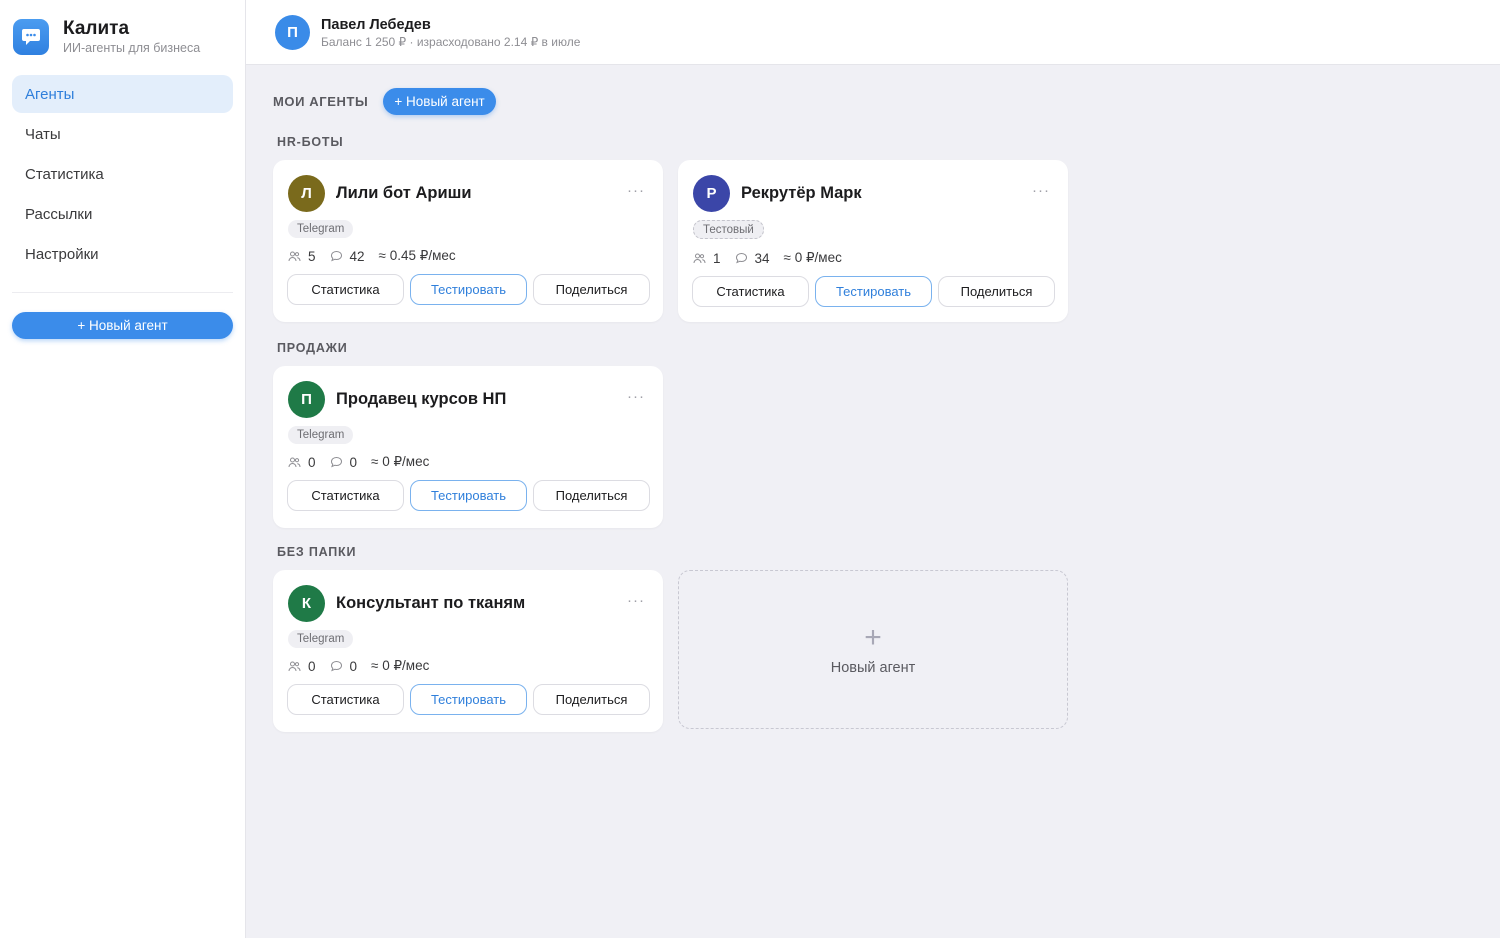  I want to click on chat-bubble-icon, so click(31, 36).